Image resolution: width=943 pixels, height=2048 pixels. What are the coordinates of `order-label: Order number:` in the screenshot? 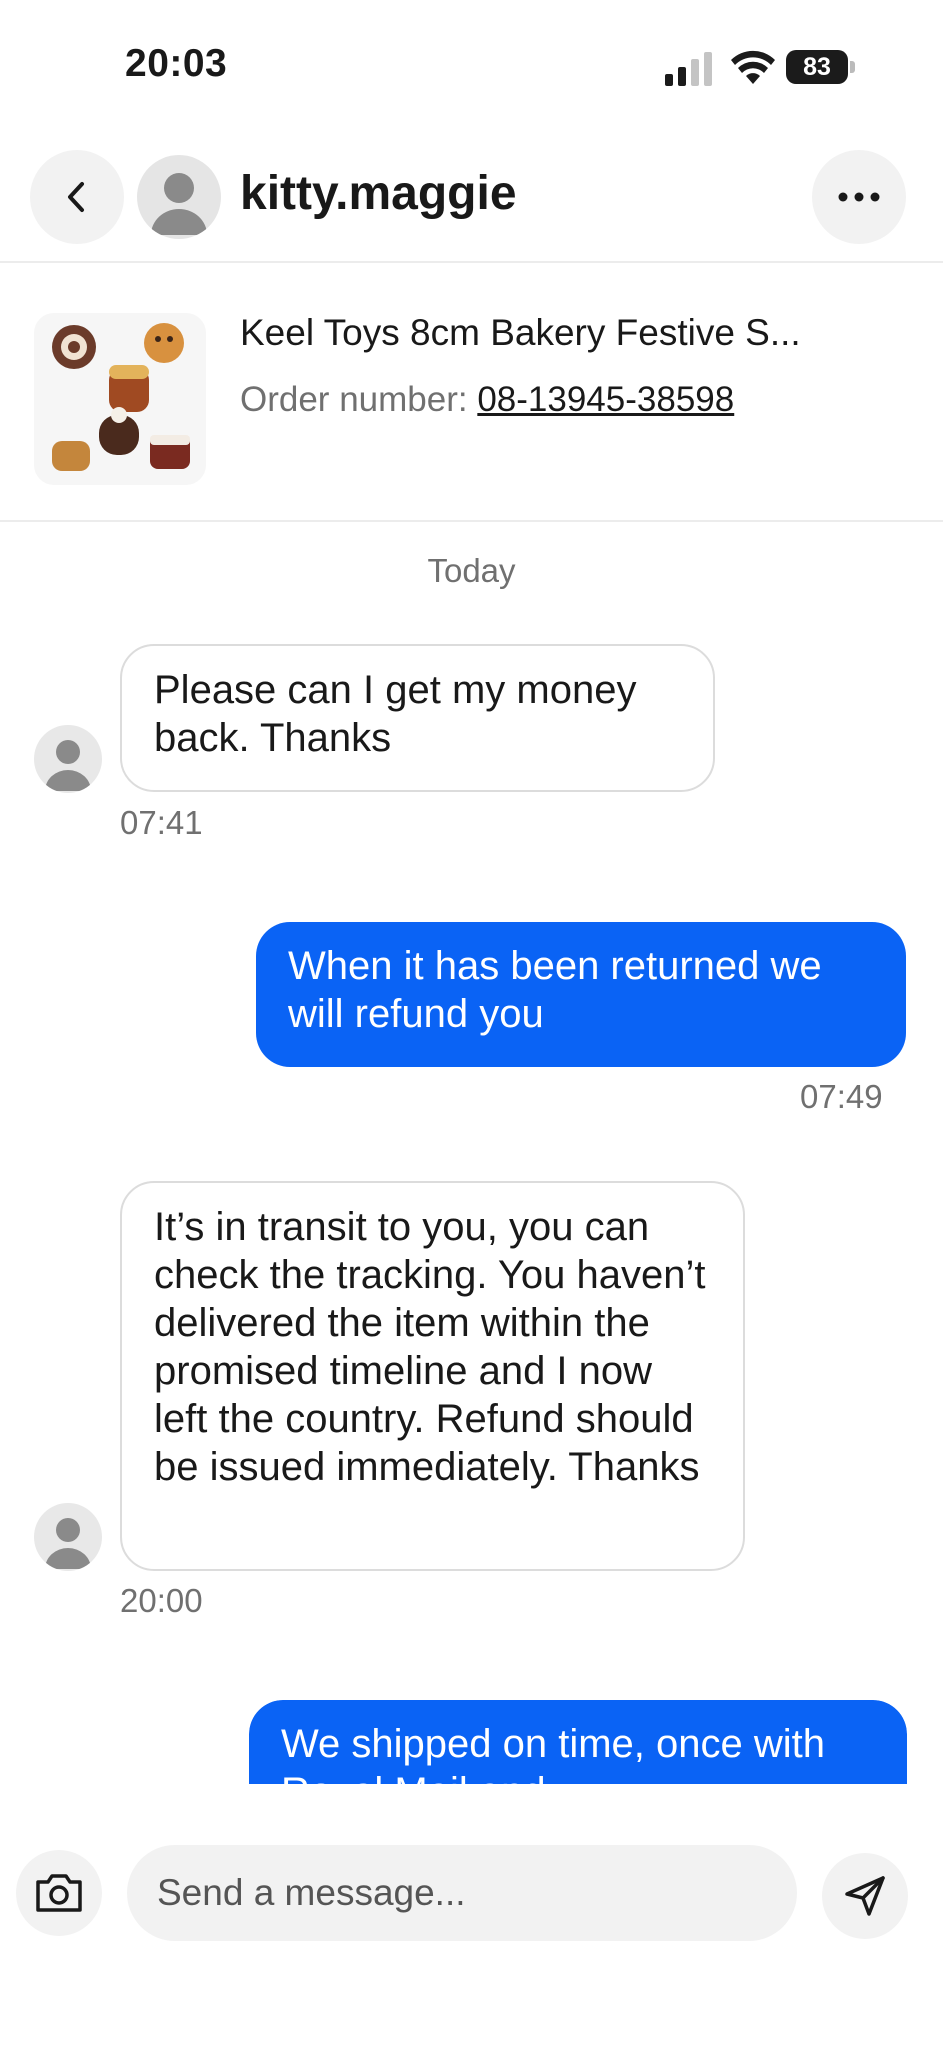 It's located at (354, 399).